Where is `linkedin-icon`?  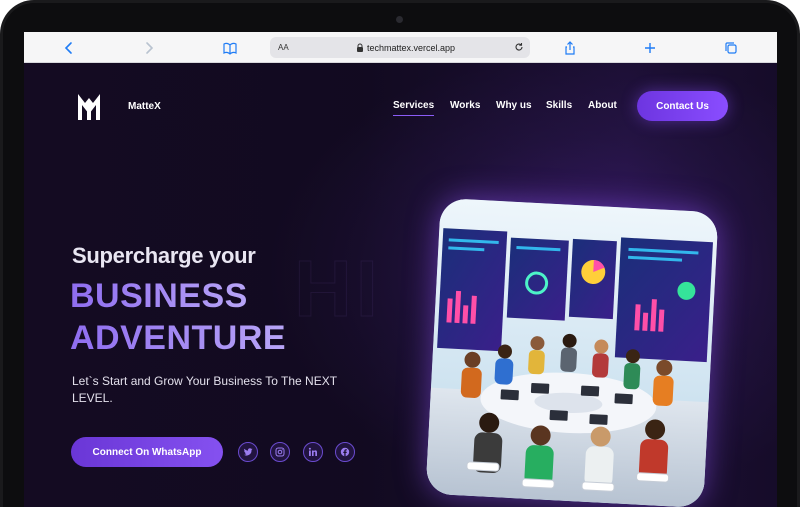 linkedin-icon is located at coordinates (313, 452).